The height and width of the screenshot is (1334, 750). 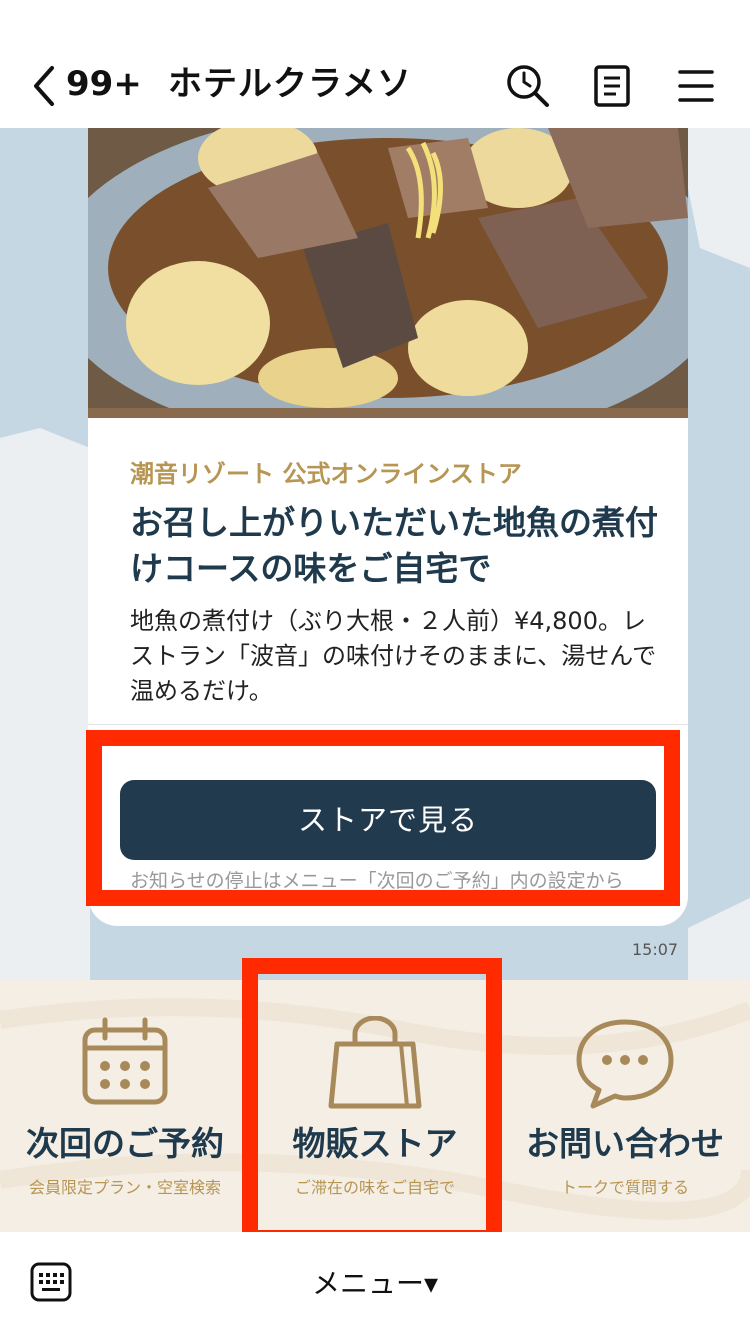 What do you see at coordinates (612, 86) in the screenshot?
I see `notes-icon` at bounding box center [612, 86].